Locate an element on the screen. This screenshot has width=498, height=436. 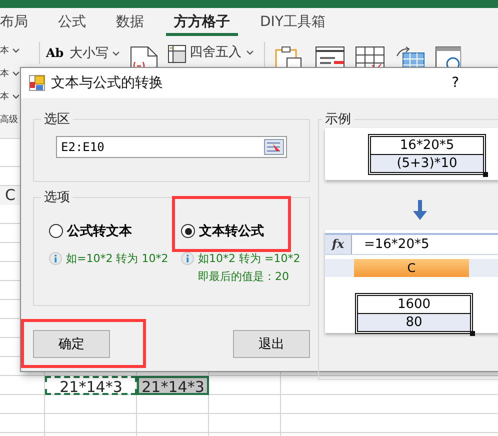
group-label: 选项 is located at coordinates (57, 197).